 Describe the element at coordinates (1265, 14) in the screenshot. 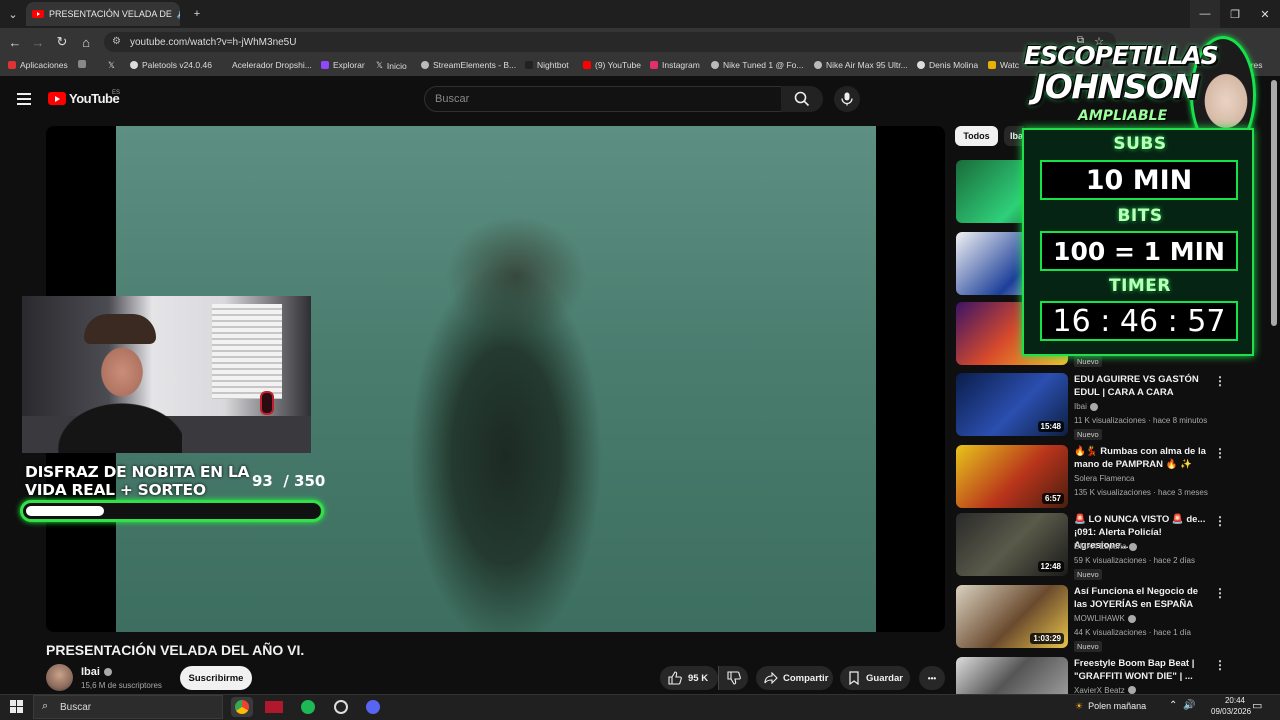

I see `close-window-button: ✕` at that location.